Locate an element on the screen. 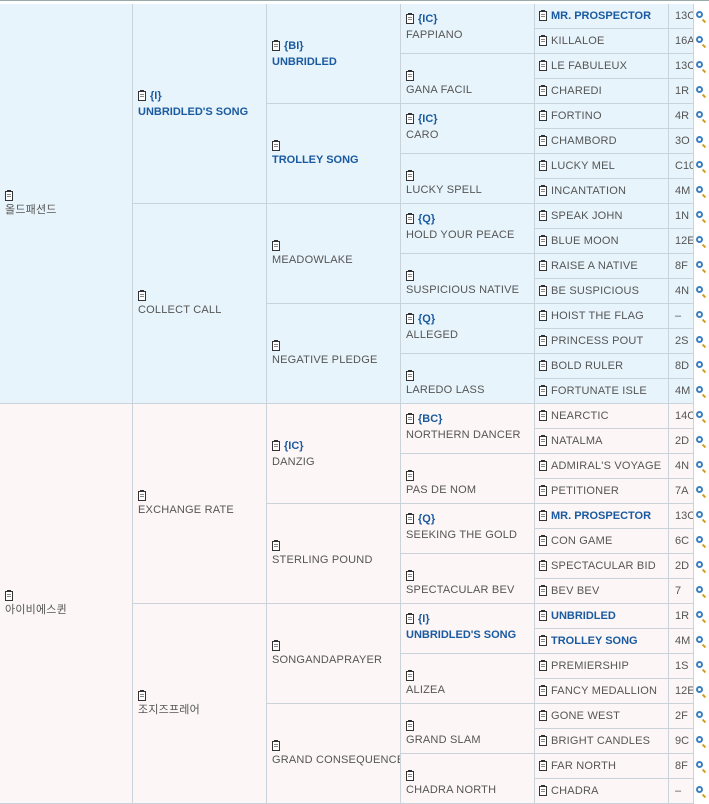 The width and height of the screenshot is (709, 804). pedigree-cell-g5: CHAMBORD is located at coordinates (602, 141).